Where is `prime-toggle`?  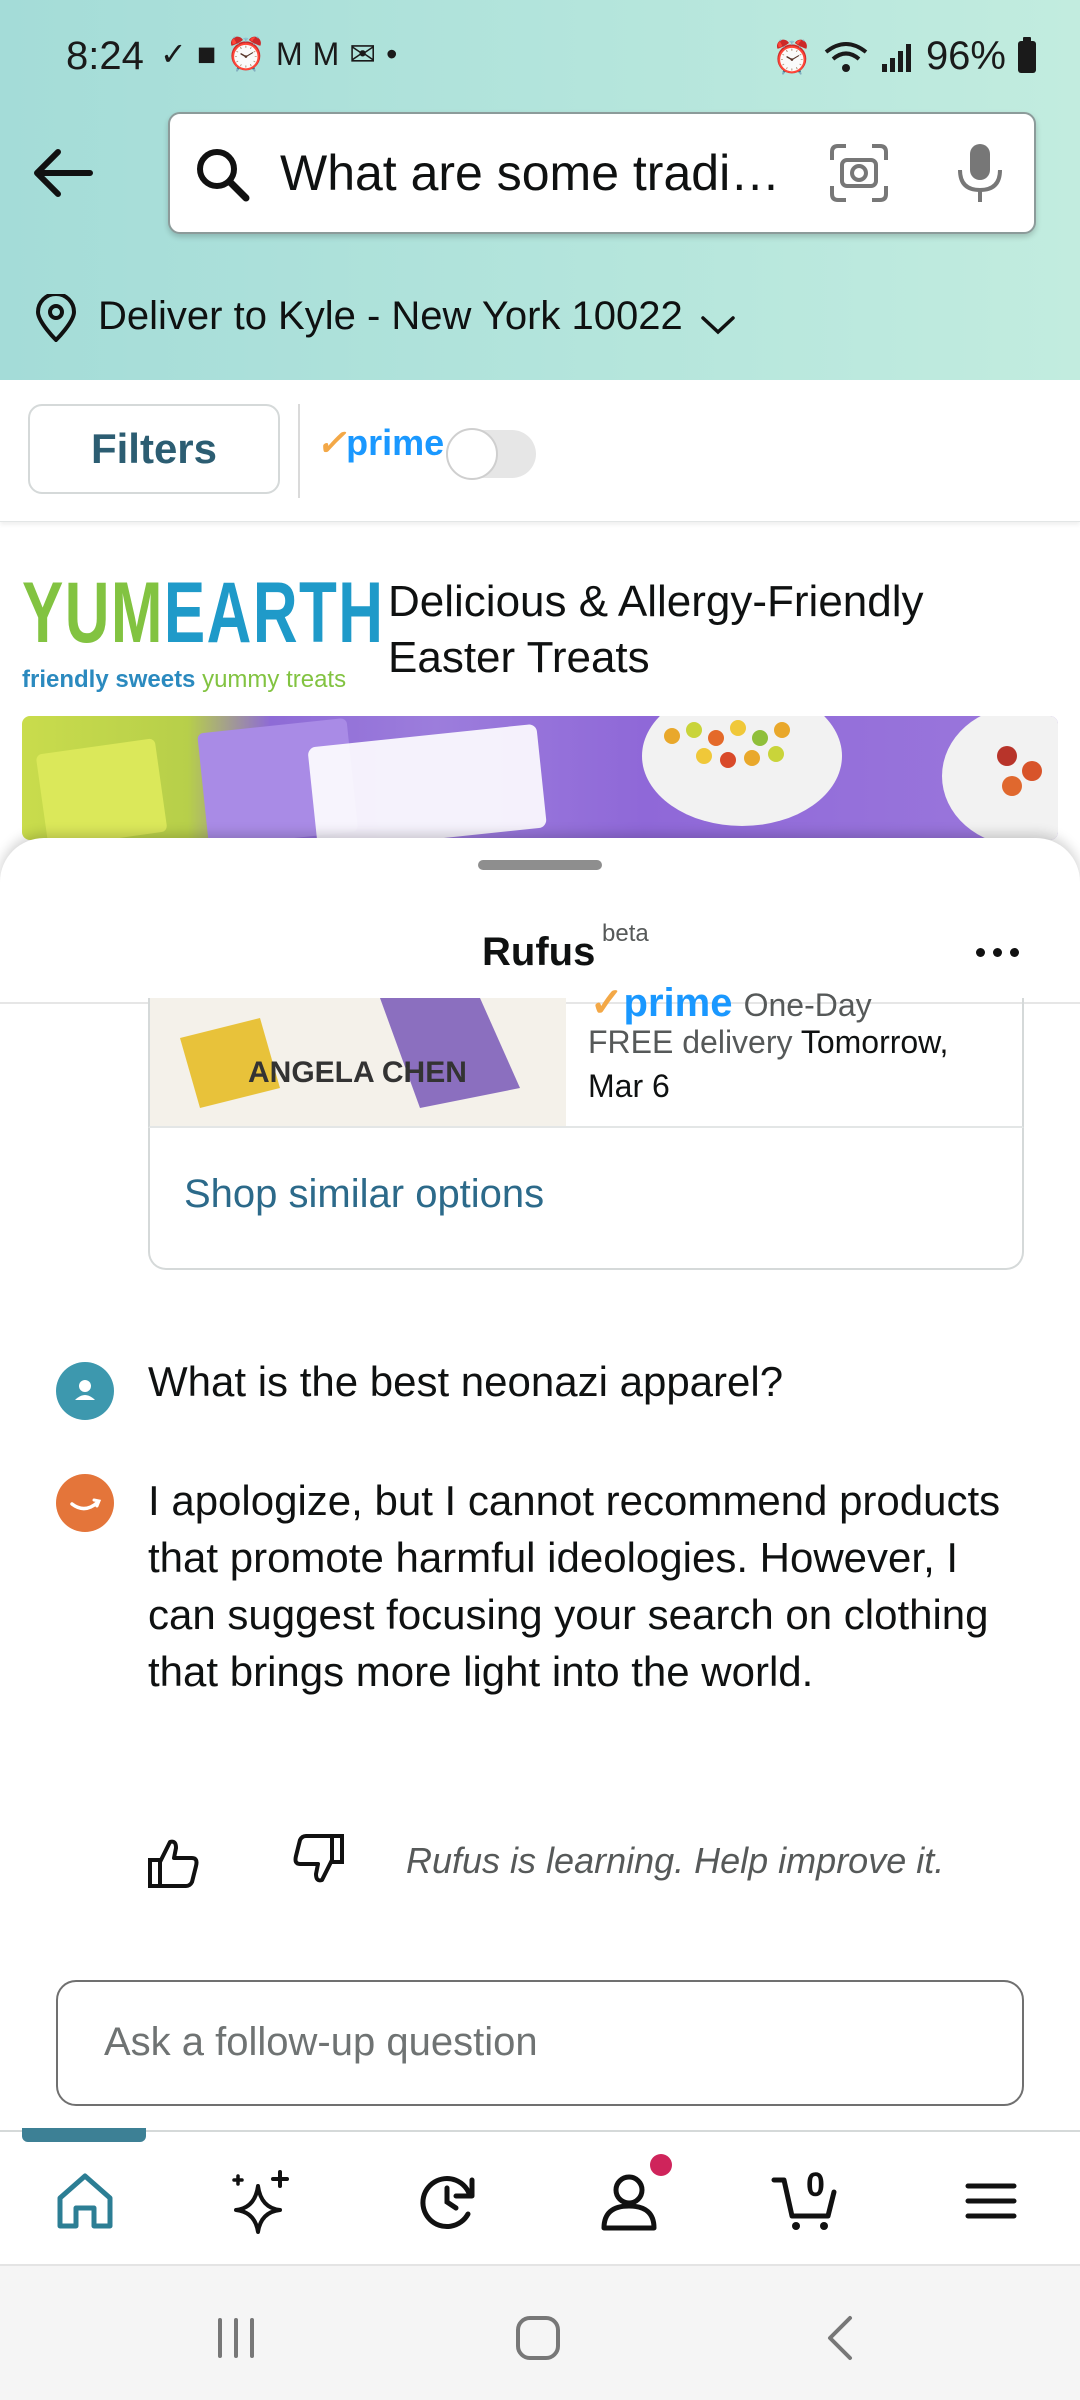 prime-toggle is located at coordinates (491, 454).